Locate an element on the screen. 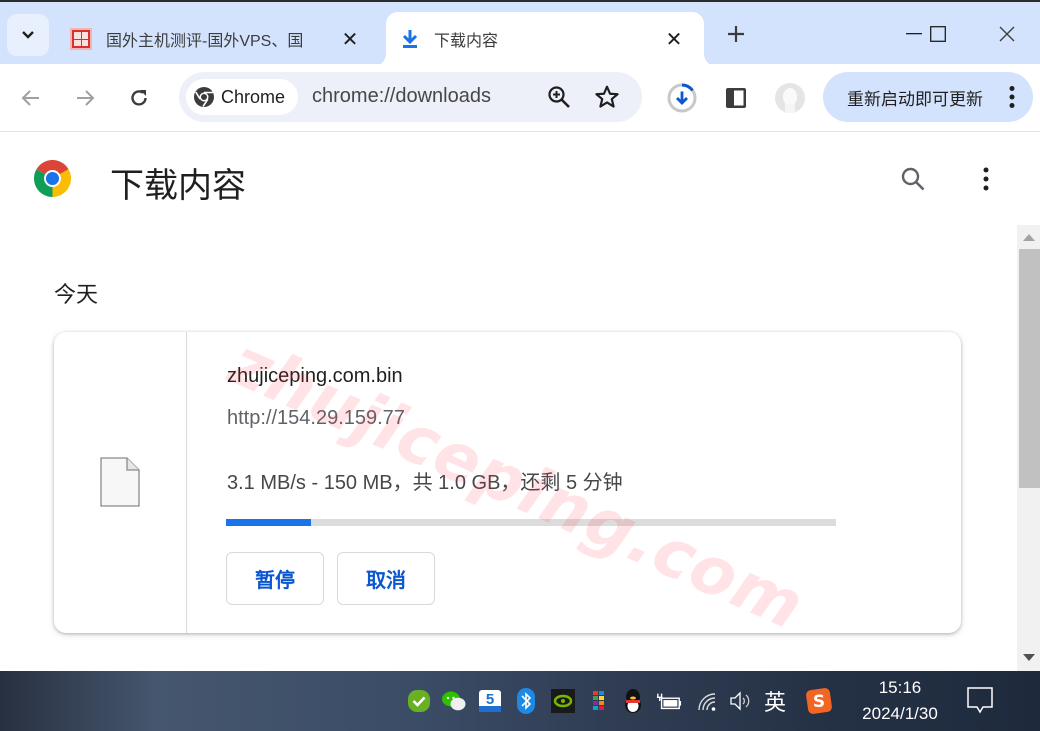 The width and height of the screenshot is (1040, 731). app-5-icon: 5 is located at coordinates (490, 701).